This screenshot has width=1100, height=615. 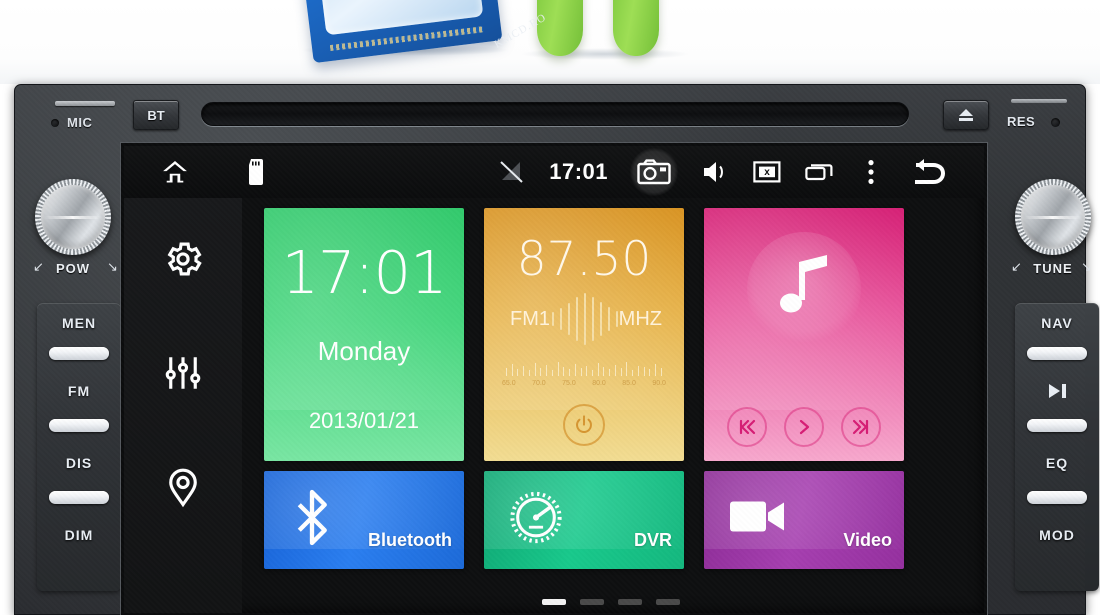 What do you see at coordinates (804, 520) in the screenshot?
I see `tile-video: Video` at bounding box center [804, 520].